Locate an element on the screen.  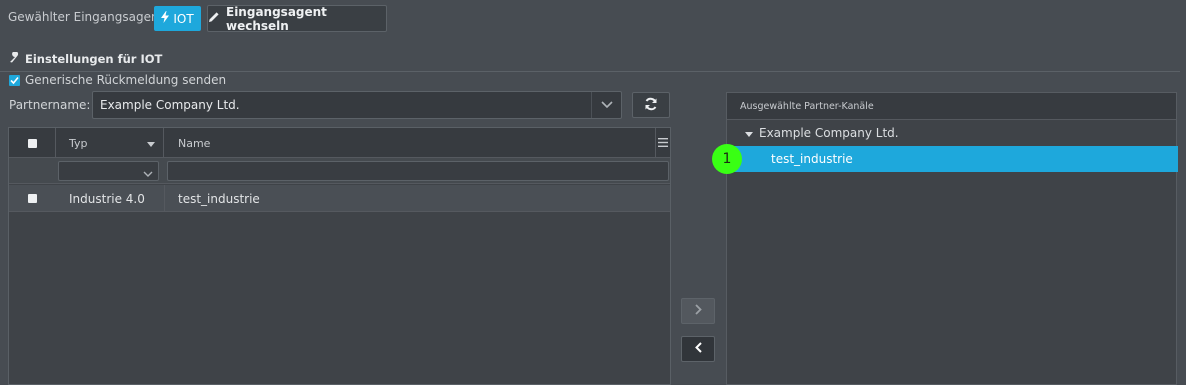
move-right-button is located at coordinates (698, 311).